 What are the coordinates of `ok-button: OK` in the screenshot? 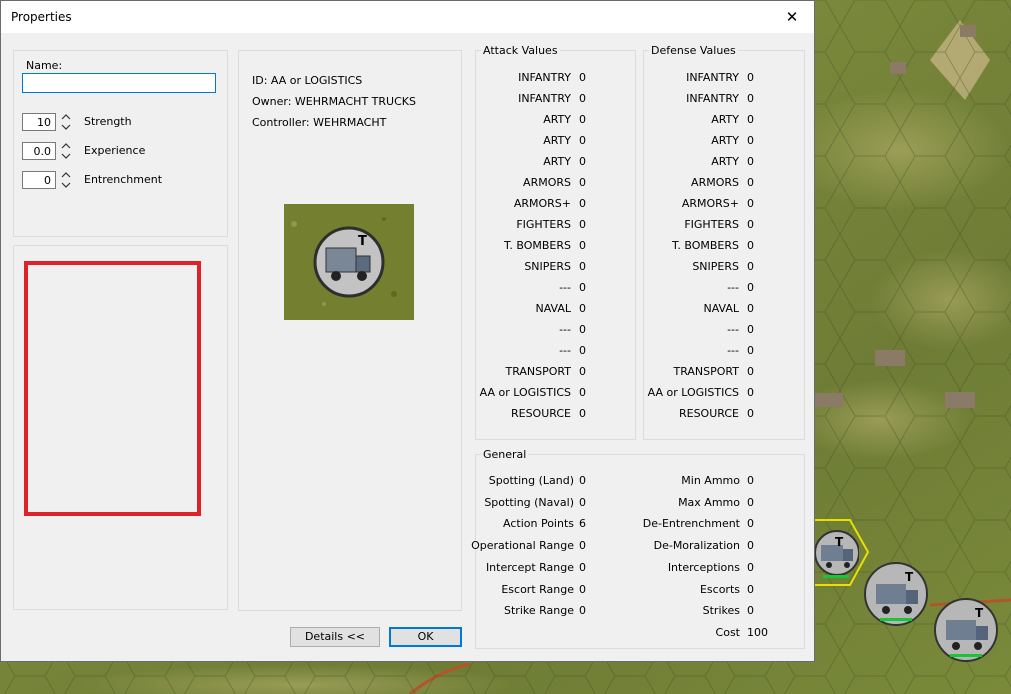 It's located at (425, 637).